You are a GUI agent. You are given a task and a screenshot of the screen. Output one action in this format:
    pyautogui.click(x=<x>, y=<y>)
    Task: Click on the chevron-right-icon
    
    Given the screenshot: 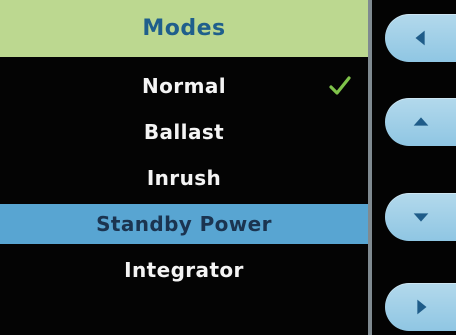 What is the action you would take?
    pyautogui.click(x=421, y=307)
    